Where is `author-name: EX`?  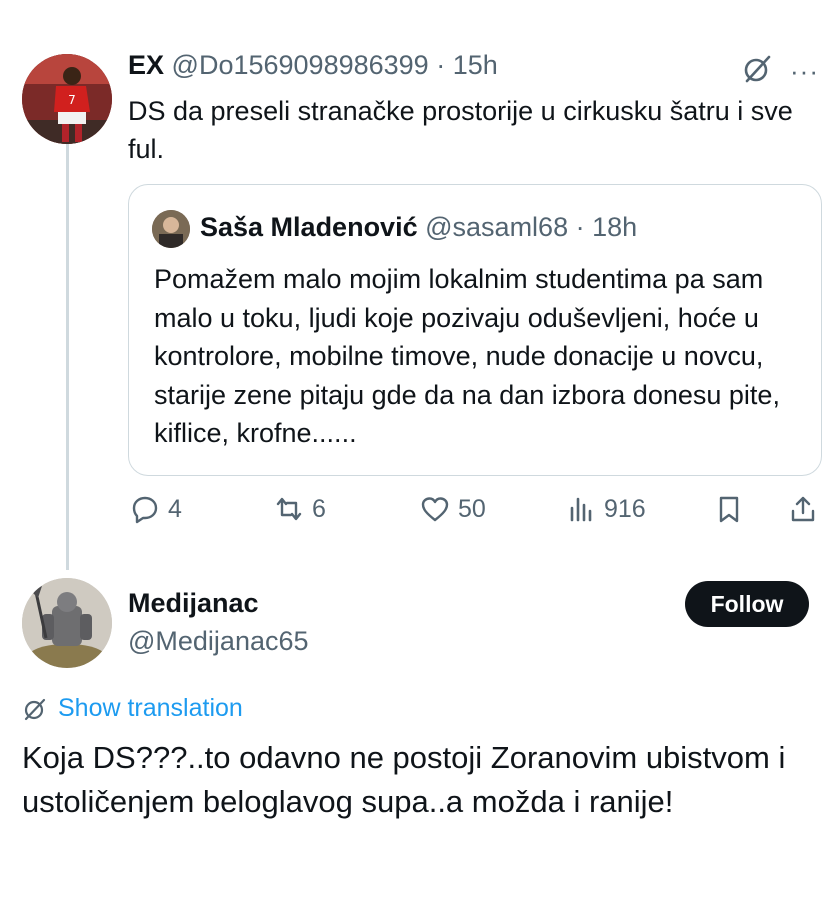 author-name: EX is located at coordinates (146, 65).